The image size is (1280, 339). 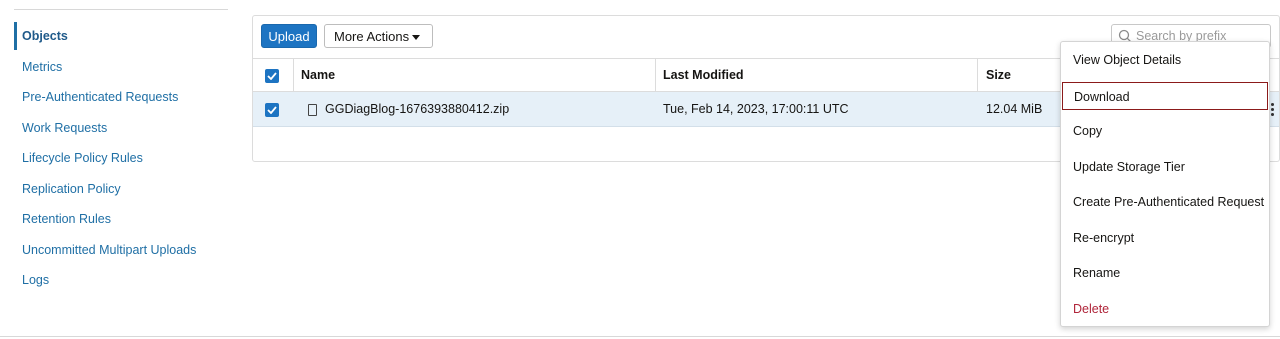 What do you see at coordinates (318, 75) in the screenshot?
I see `column-header-name: Name` at bounding box center [318, 75].